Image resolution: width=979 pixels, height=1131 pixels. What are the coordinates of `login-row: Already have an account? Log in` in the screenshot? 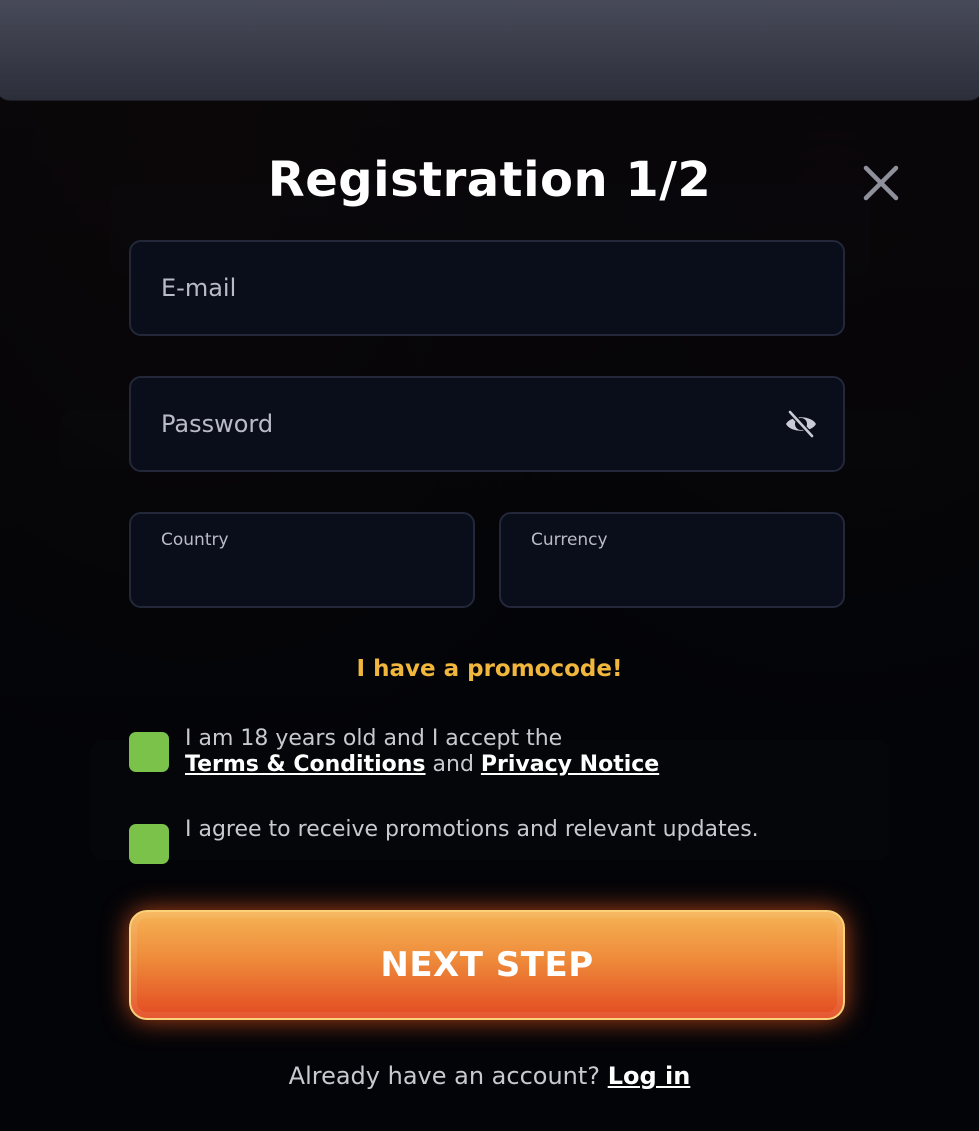 It's located at (489, 1076).